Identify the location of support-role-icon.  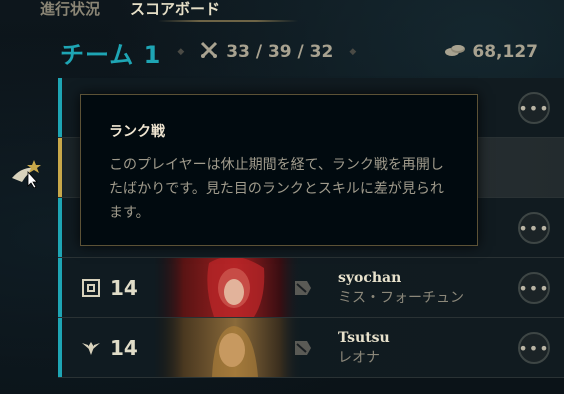
(91, 348).